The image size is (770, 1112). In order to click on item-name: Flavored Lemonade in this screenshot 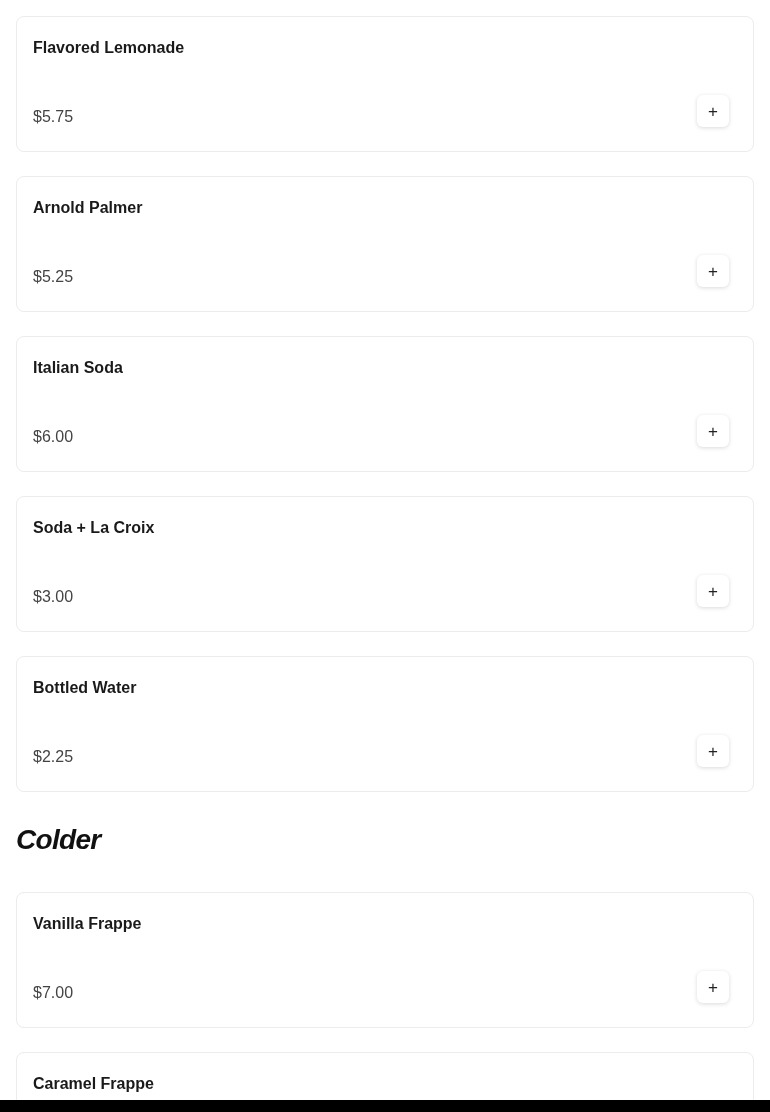, I will do `click(109, 48)`.